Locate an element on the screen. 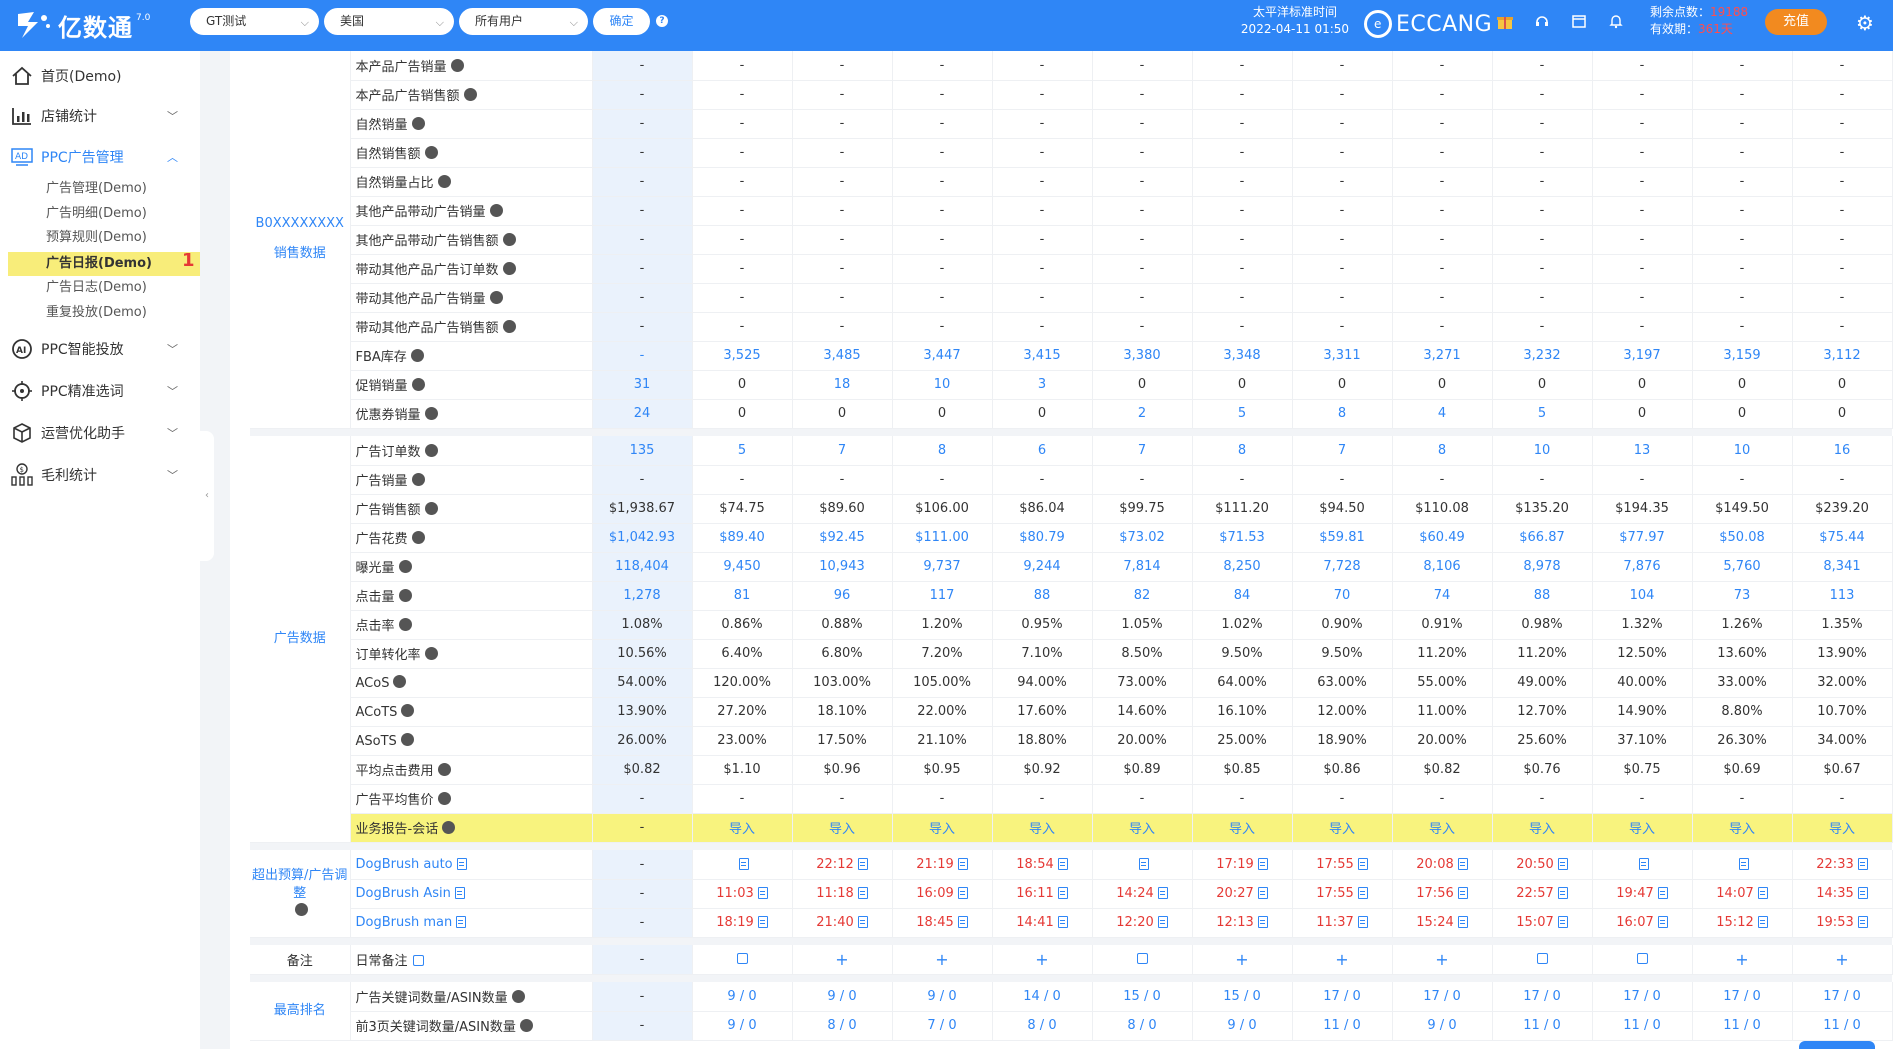 This screenshot has height=1049, width=1893. sidebar-collapse-handle: ‹ is located at coordinates (207, 496).